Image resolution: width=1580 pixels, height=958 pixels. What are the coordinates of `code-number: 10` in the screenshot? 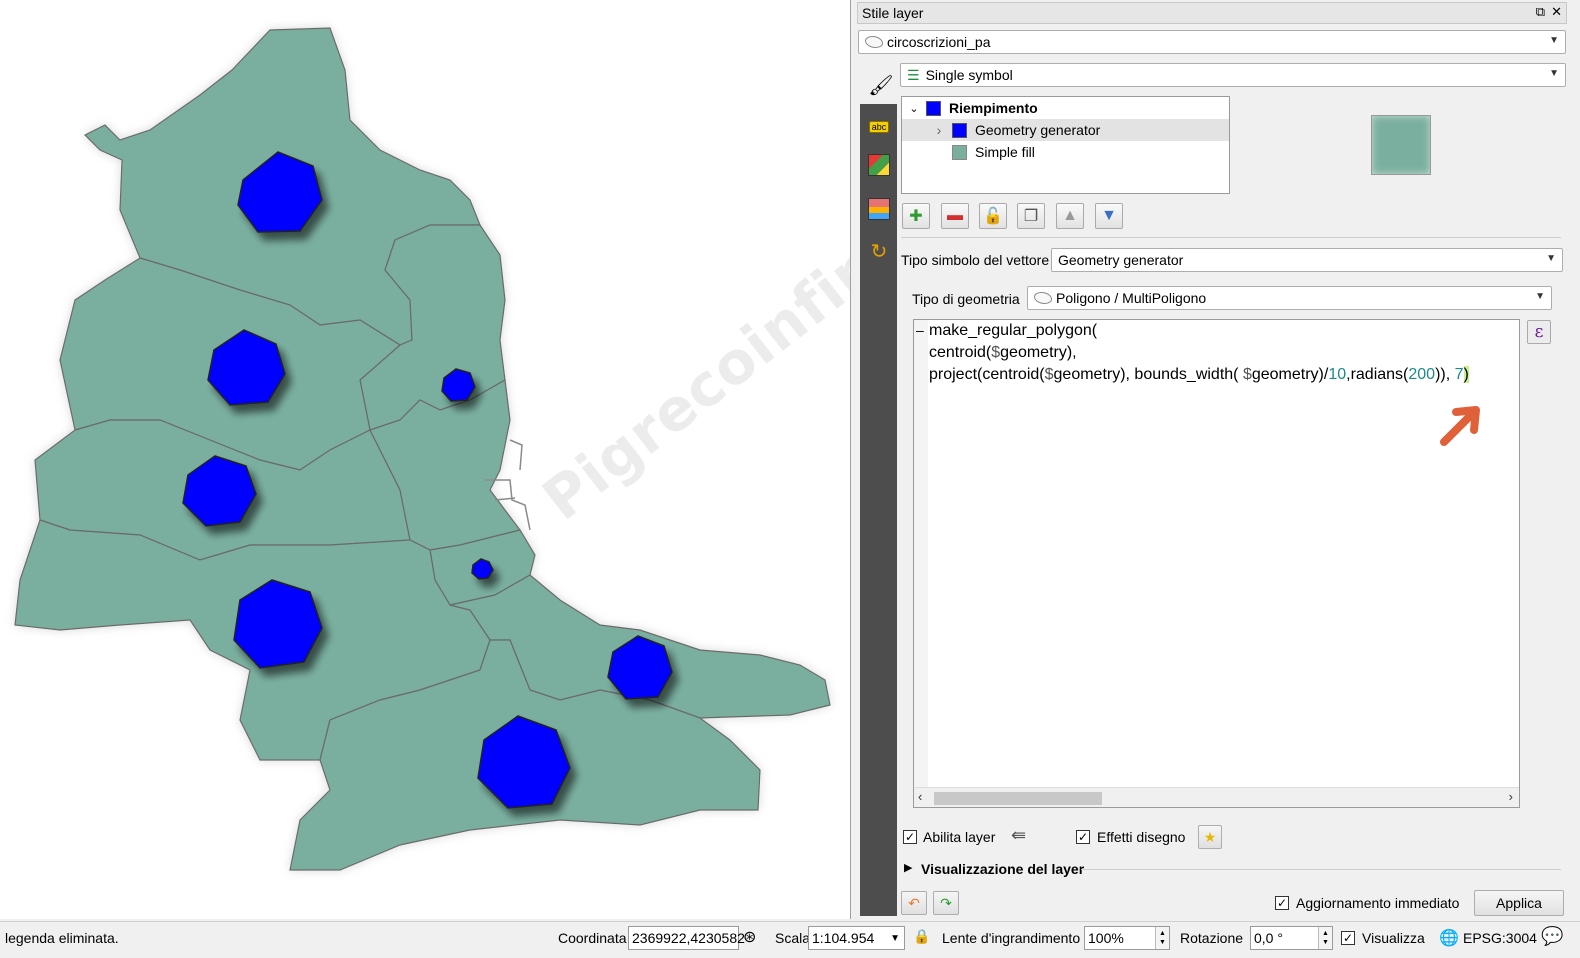 It's located at (1337, 374).